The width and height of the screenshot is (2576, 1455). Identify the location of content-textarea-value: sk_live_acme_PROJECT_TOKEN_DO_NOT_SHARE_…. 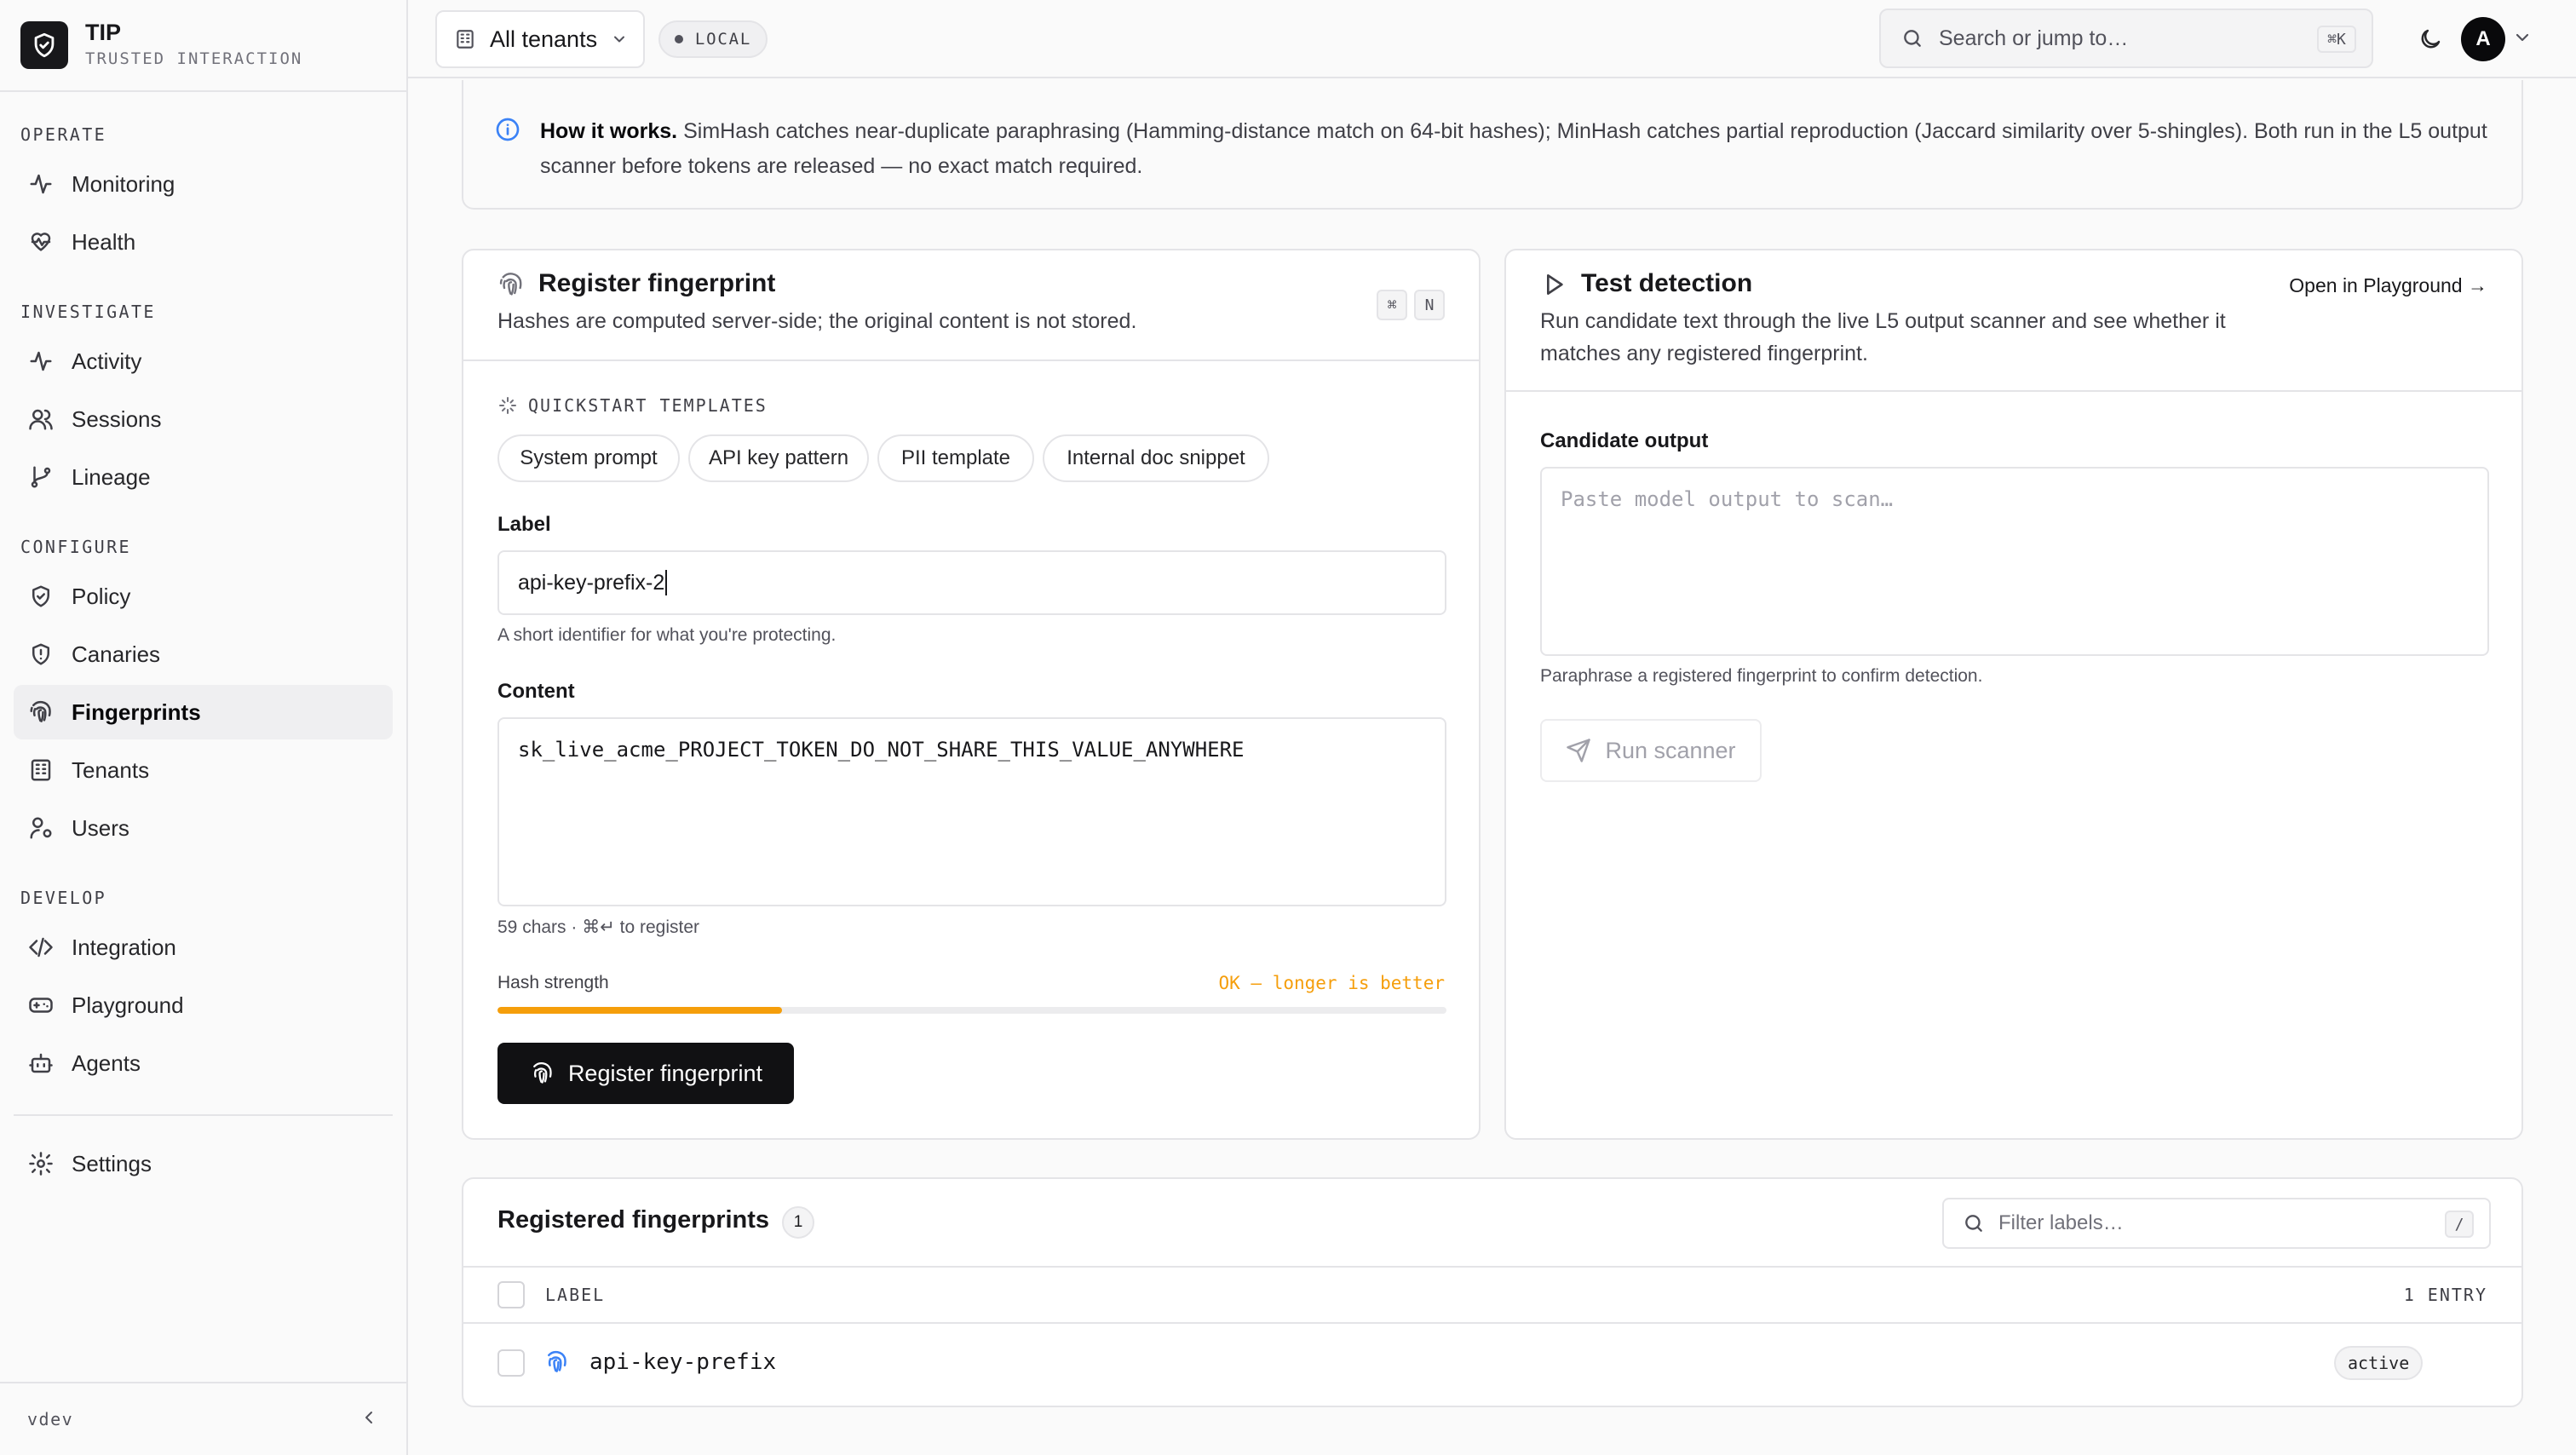
(881, 750).